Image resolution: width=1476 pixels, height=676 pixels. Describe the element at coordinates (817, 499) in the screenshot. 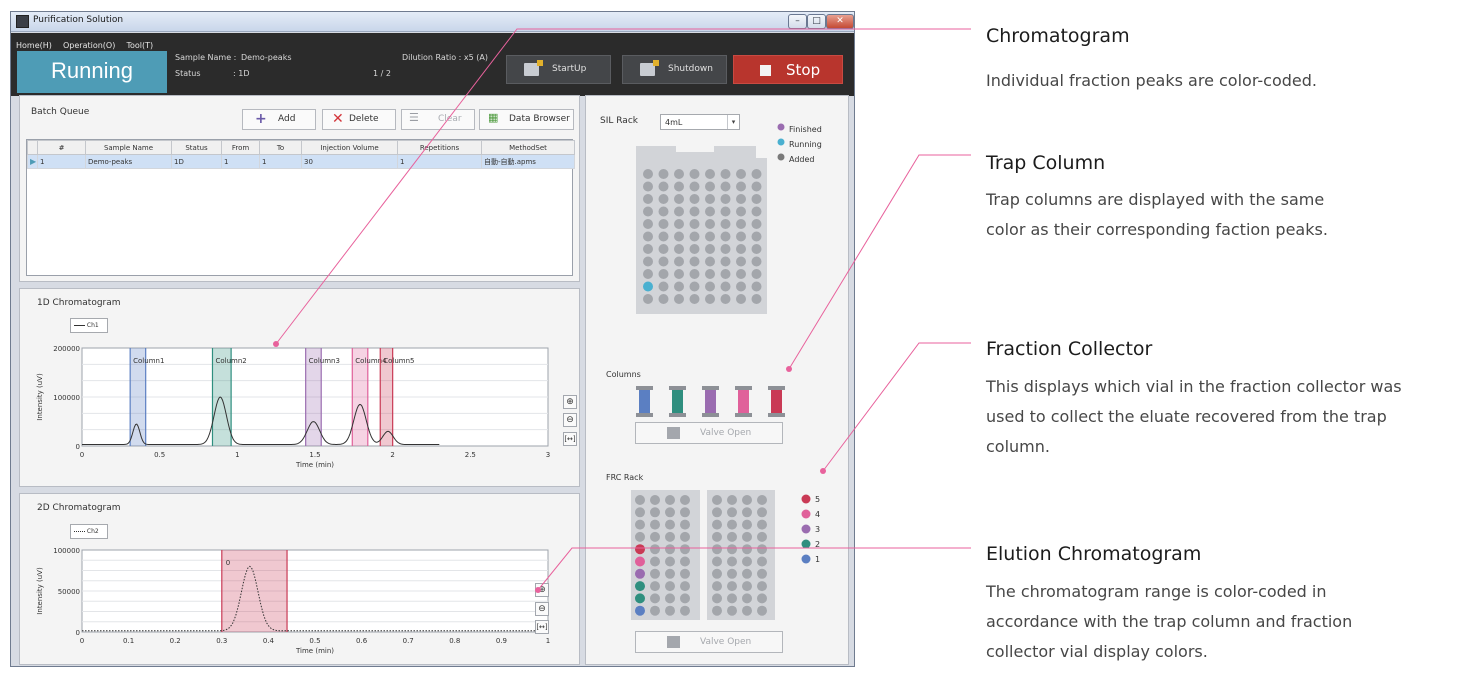

I see `frc-legend-5: 5` at that location.